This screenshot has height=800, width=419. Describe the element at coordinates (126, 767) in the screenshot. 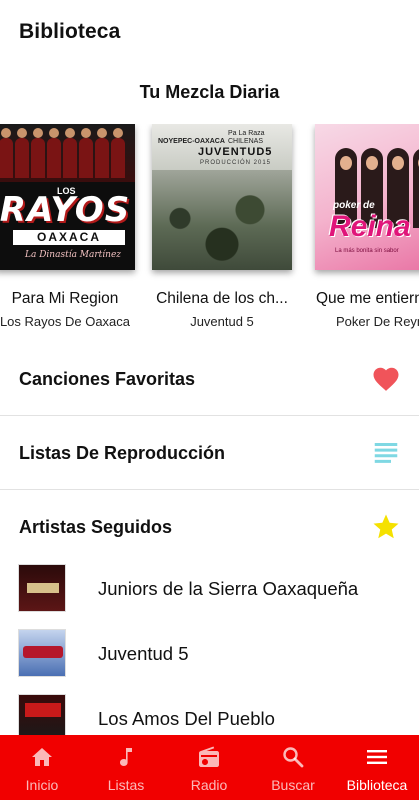

I see `nav-listas: Listas` at that location.